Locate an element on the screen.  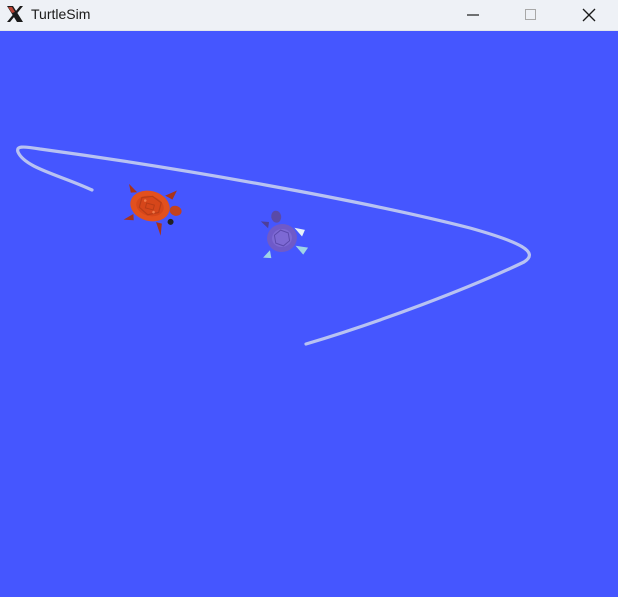
x-window-icon is located at coordinates (15, 14).